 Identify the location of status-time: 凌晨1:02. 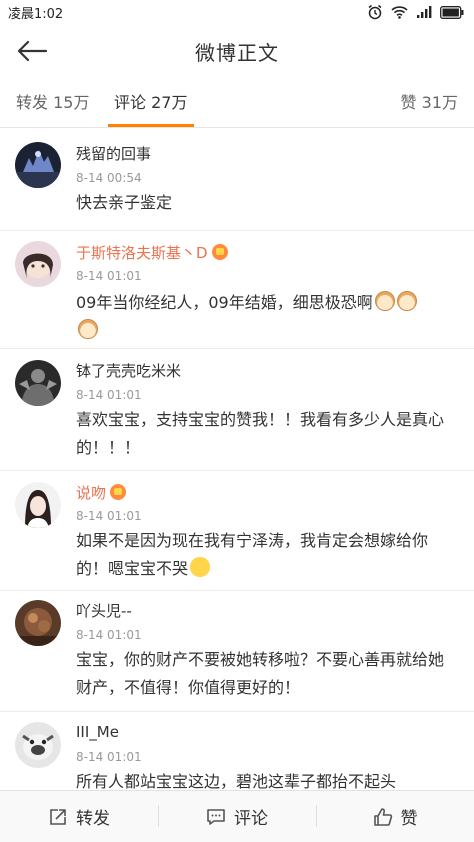
(36, 14).